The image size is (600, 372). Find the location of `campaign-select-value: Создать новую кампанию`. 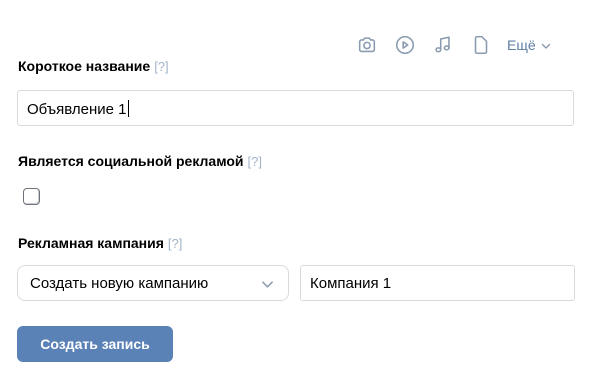

campaign-select-value: Создать новую кампанию is located at coordinates (119, 283).